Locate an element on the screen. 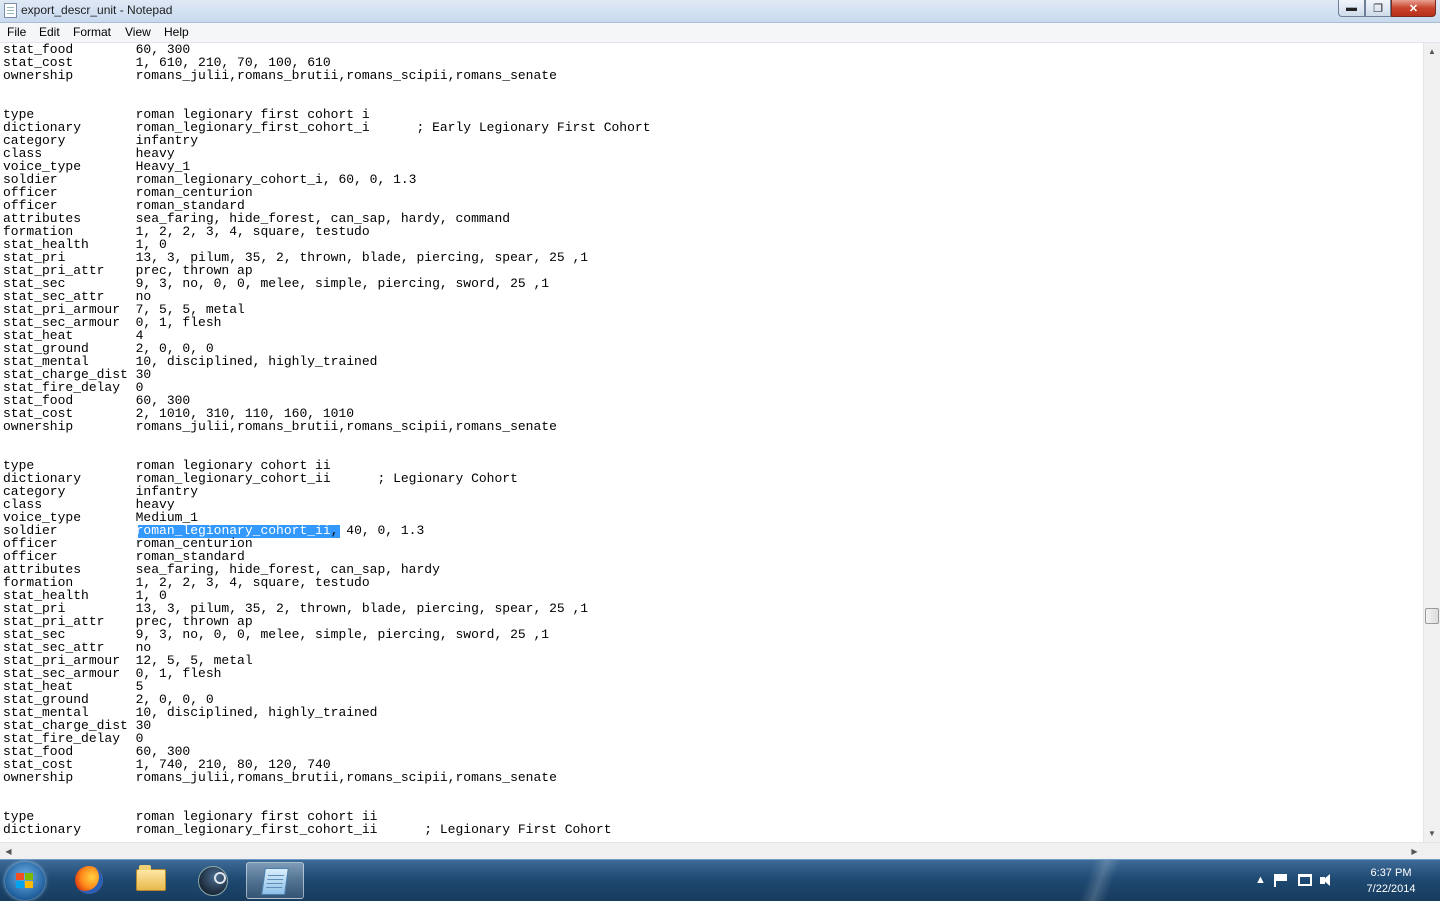 The image size is (1440, 901). scroll-right-button: ▶ is located at coordinates (1414, 851).